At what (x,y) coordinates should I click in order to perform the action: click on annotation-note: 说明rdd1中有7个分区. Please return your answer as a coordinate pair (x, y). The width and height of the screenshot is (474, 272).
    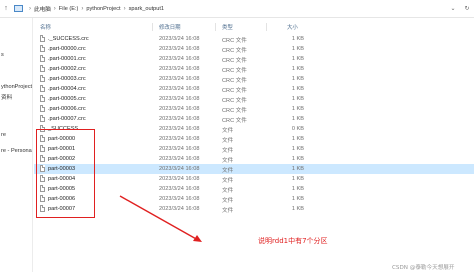
    Looking at the image, I should click on (293, 241).